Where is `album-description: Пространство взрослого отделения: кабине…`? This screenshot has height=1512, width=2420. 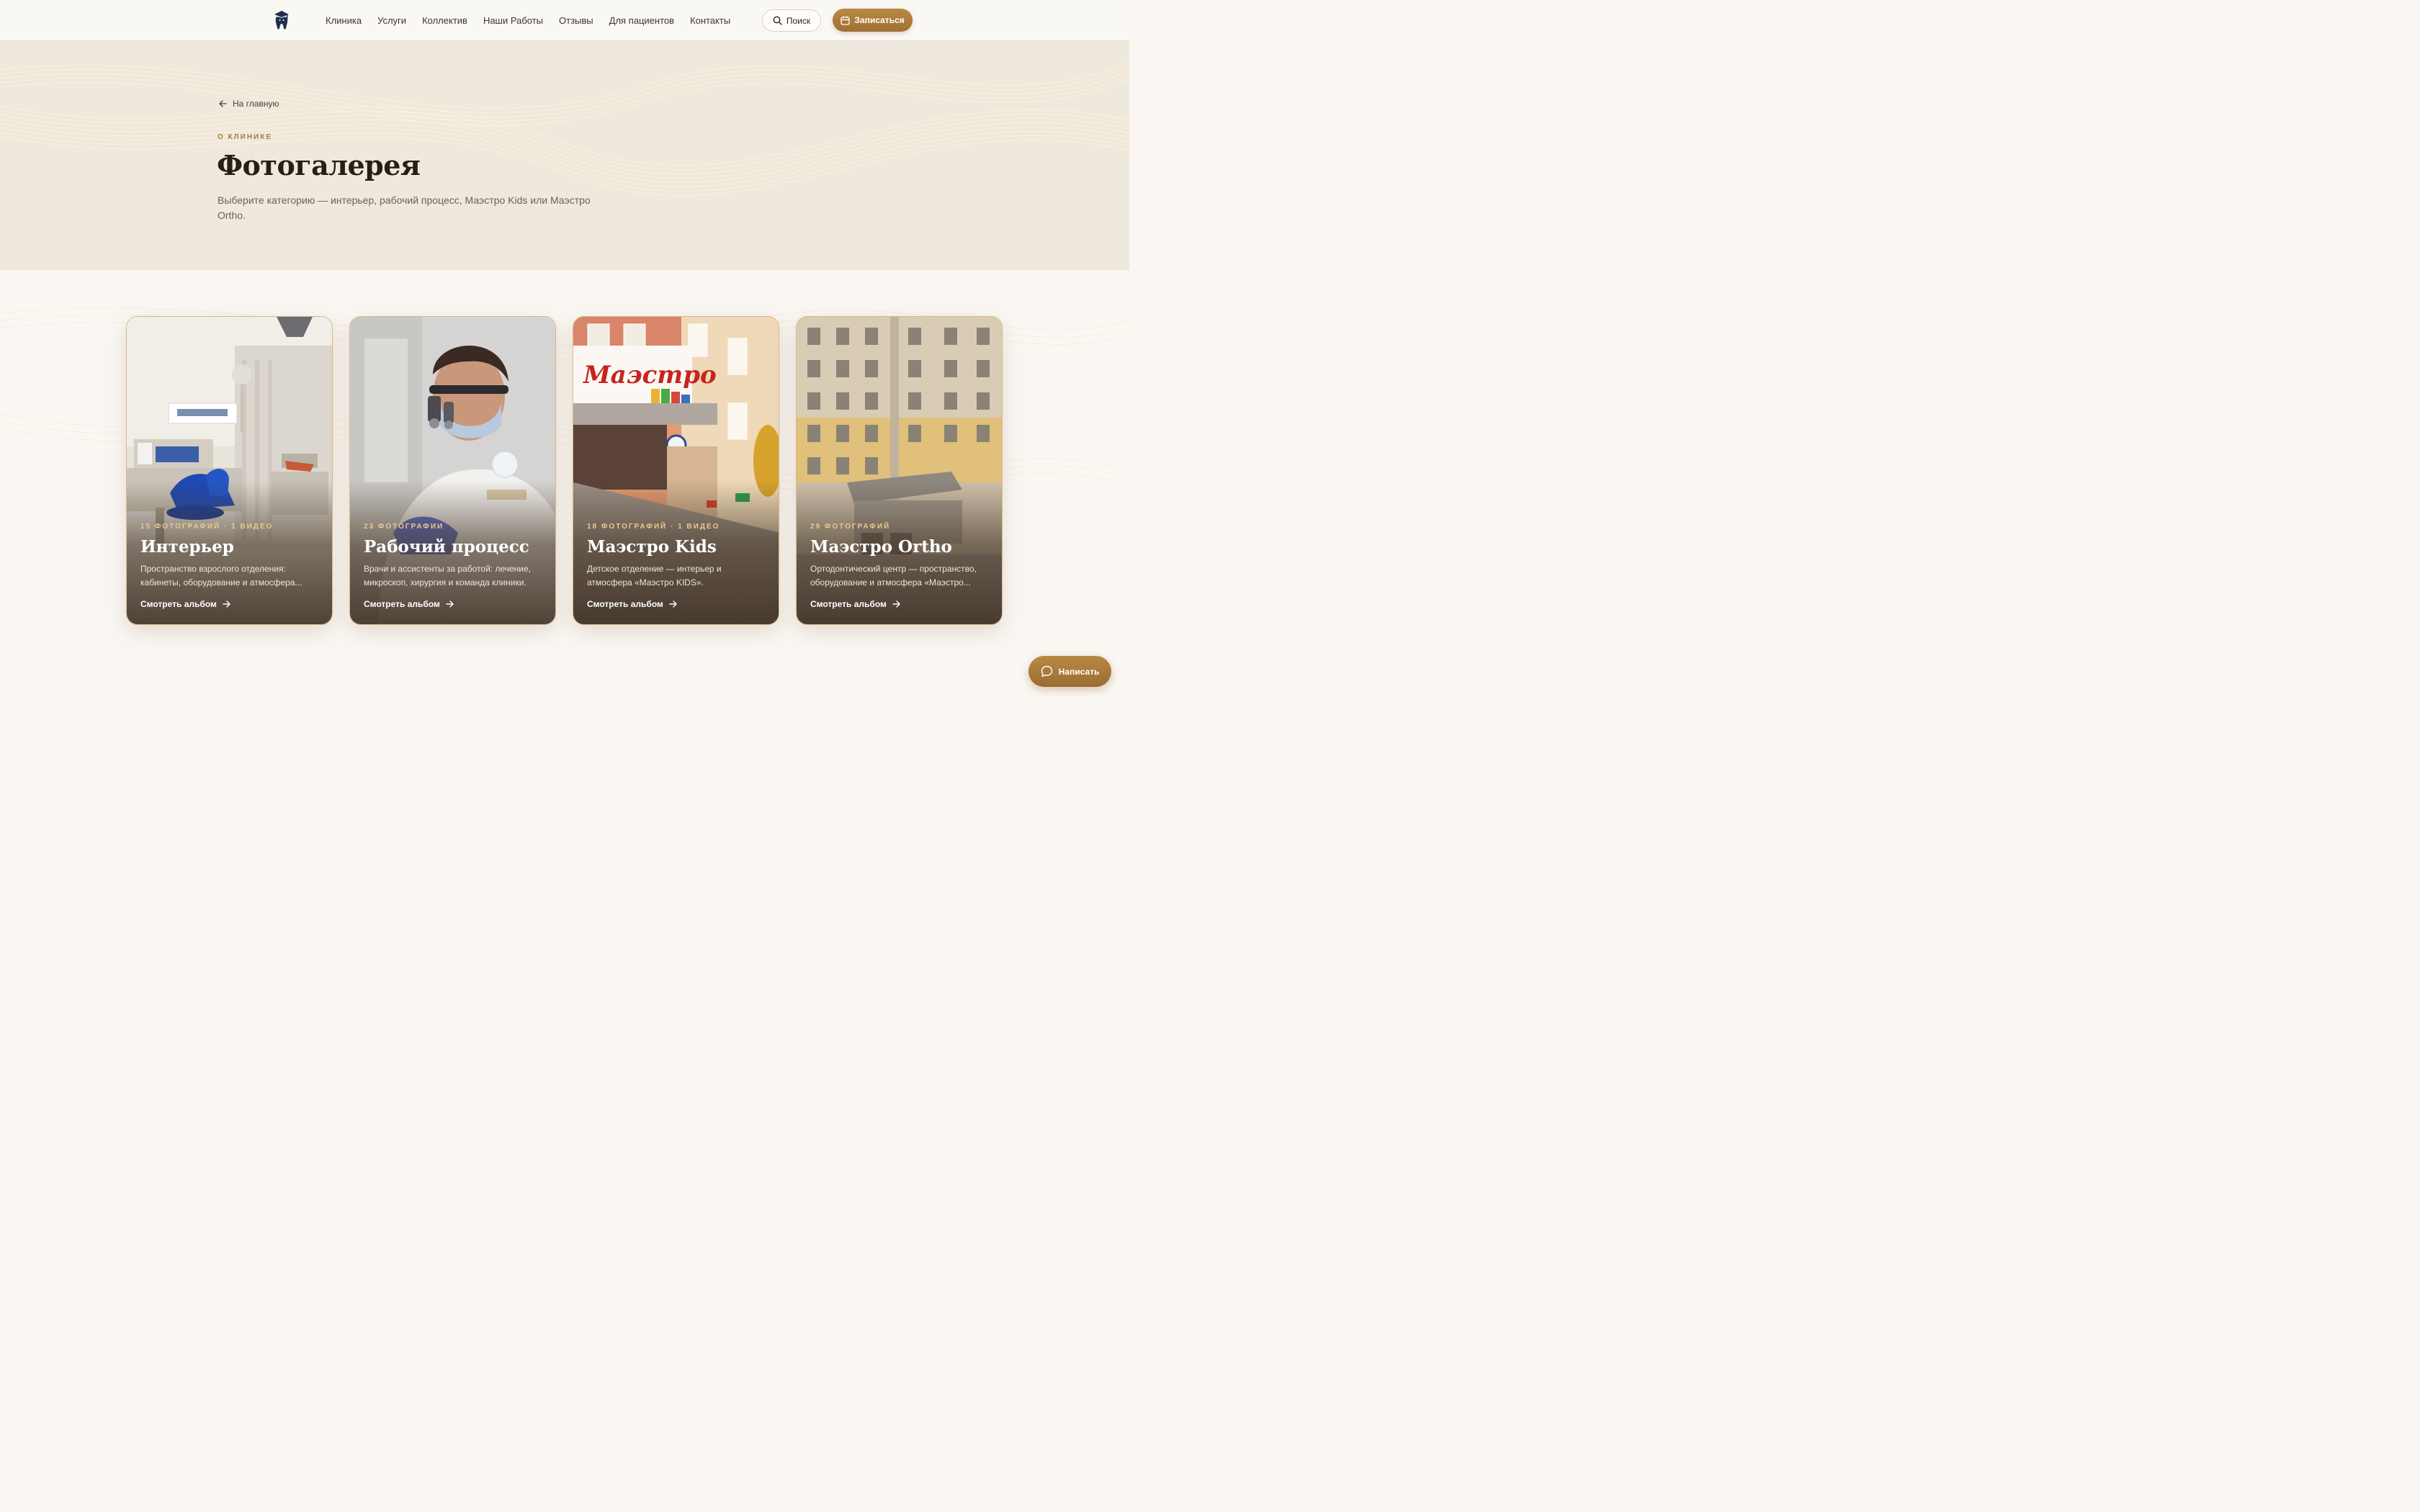
album-description: Пространство взрослого отделения: кабине… is located at coordinates (221, 576).